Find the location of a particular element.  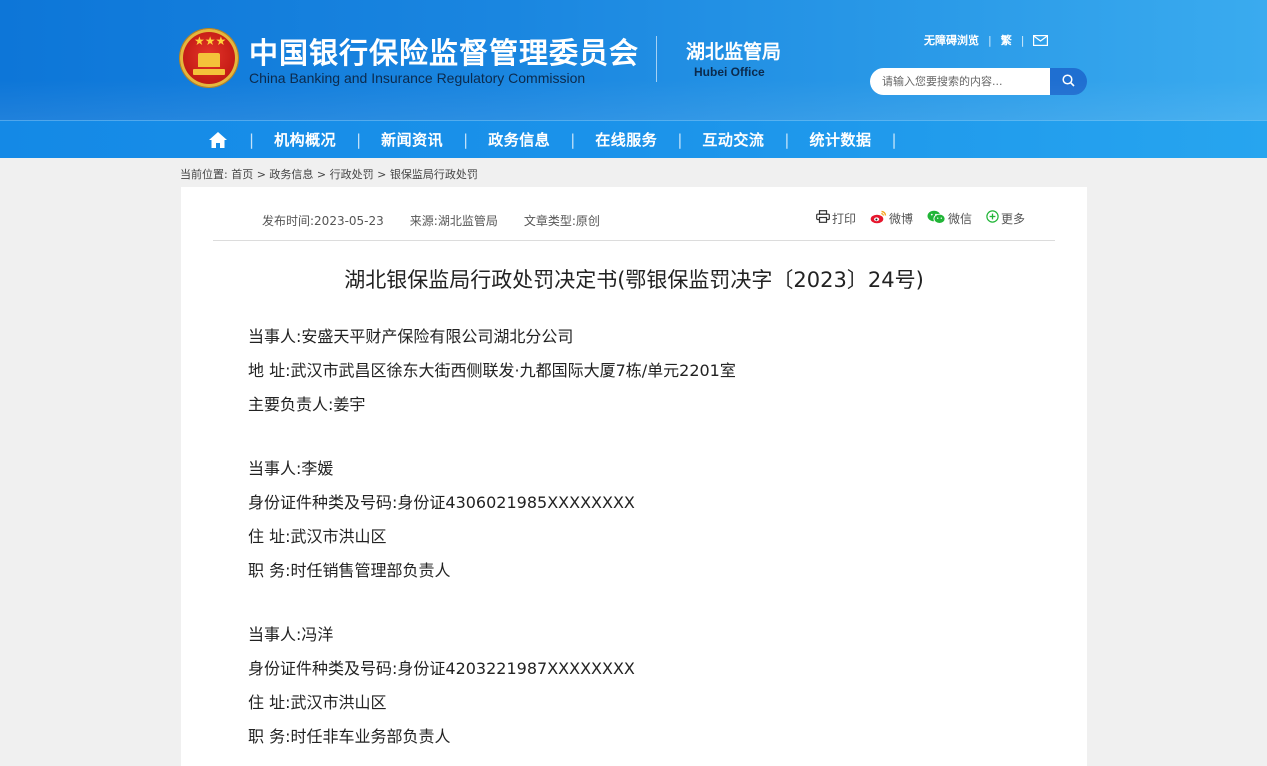

more-share-button: 更多 is located at coordinates (1005, 218).